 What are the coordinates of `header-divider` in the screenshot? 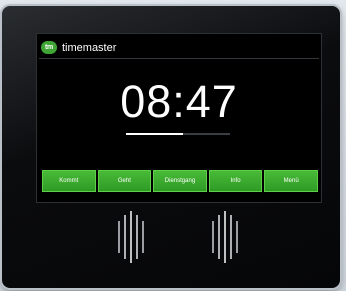 It's located at (179, 58).